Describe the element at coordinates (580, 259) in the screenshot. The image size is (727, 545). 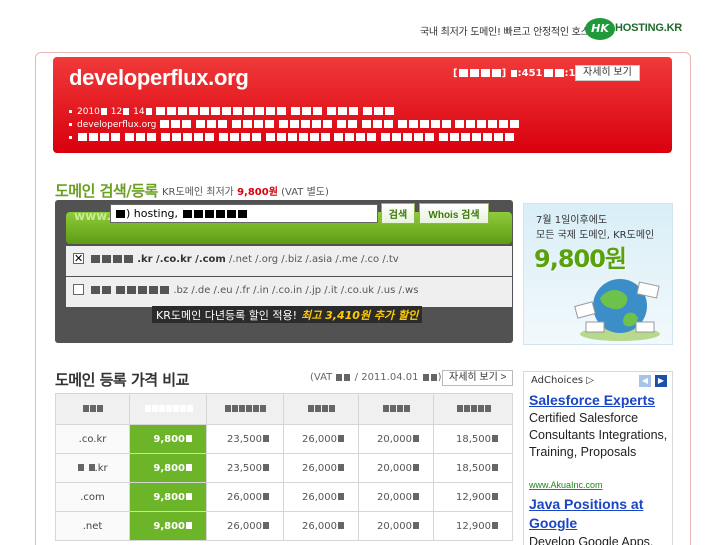
I see `promo-price: 9,800원` at that location.